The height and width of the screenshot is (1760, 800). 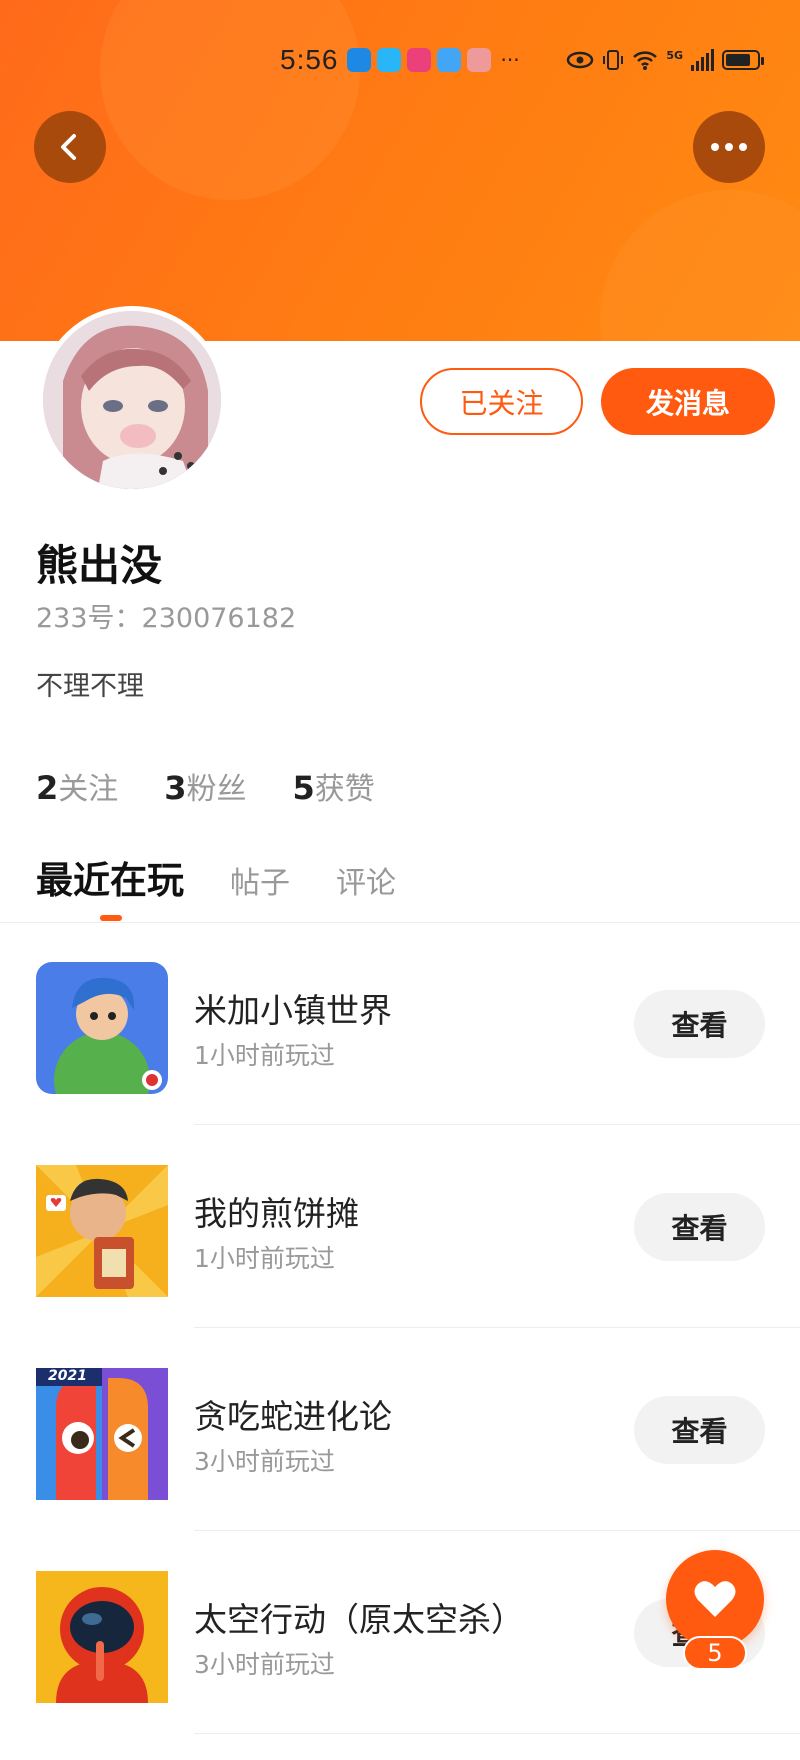 I want to click on profile-stats: 2 关注 3 粉丝 5 获赞, so click(x=205, y=786).